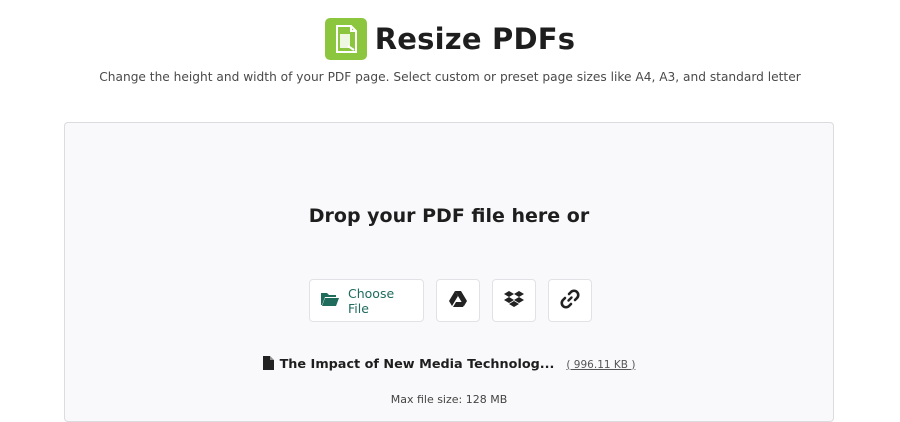 The height and width of the screenshot is (422, 900). What do you see at coordinates (601, 364) in the screenshot?
I see `file-size: ( 996.11 KB )` at bounding box center [601, 364].